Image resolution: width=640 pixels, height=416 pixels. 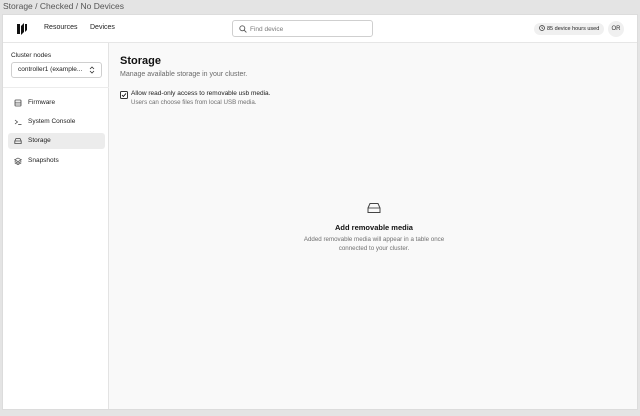 I want to click on chevron-updown-icon, so click(x=92, y=70).